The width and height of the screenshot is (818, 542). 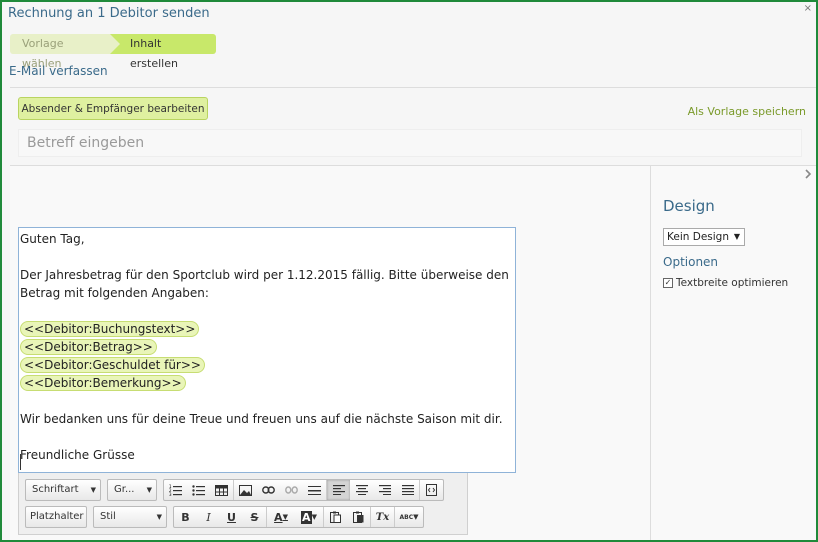 What do you see at coordinates (20, 462) in the screenshot?
I see `text-cursor` at bounding box center [20, 462].